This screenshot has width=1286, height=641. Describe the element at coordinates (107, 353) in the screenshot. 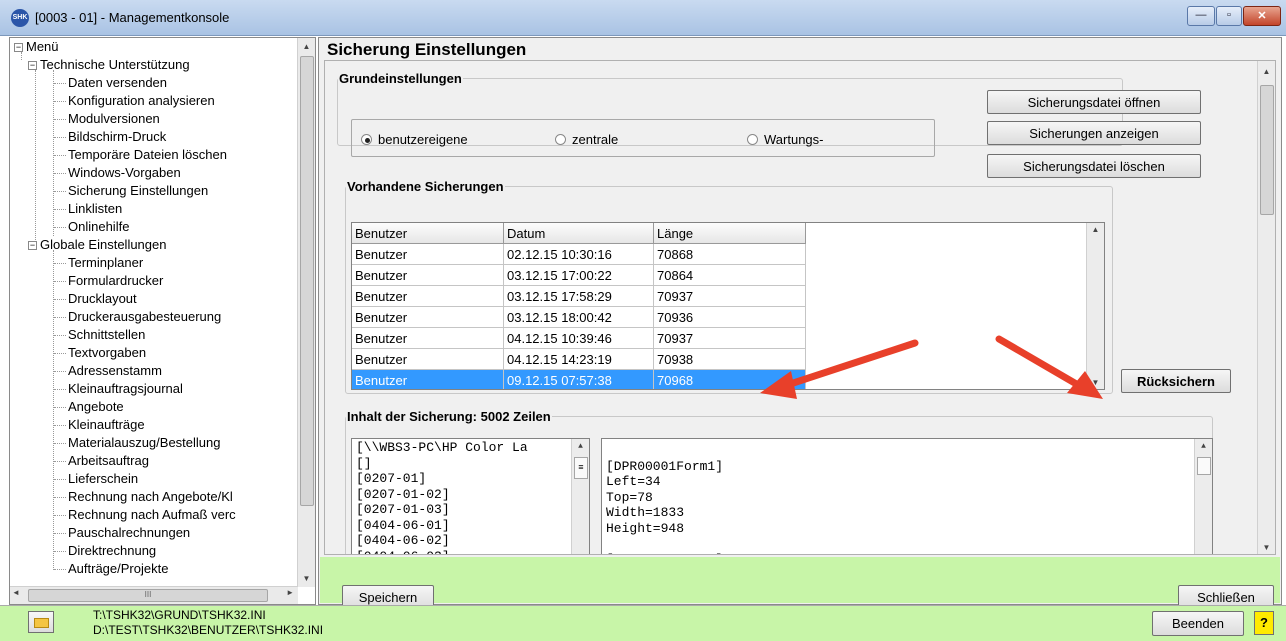

I see `tree-item: Textvorgaben` at that location.